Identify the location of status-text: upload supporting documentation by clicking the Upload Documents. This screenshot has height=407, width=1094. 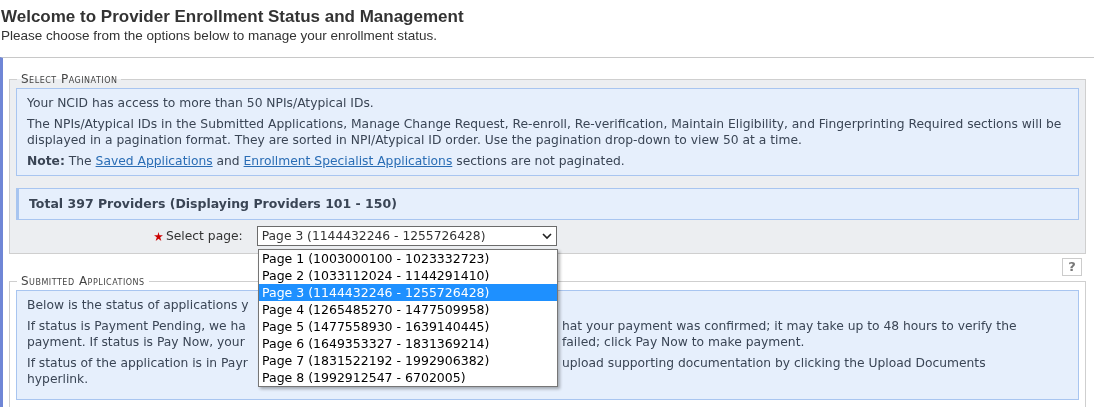
(774, 363).